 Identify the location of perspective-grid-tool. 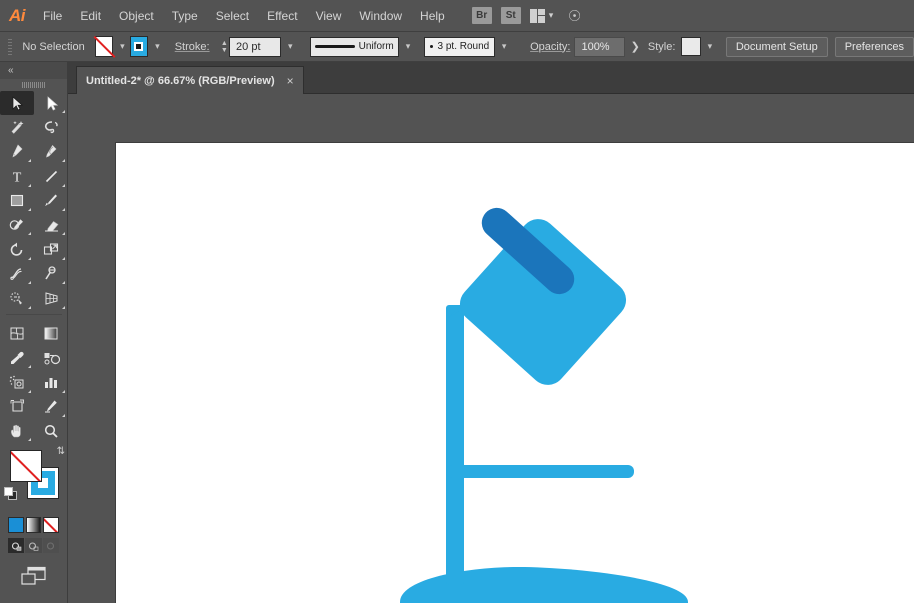
(51, 298).